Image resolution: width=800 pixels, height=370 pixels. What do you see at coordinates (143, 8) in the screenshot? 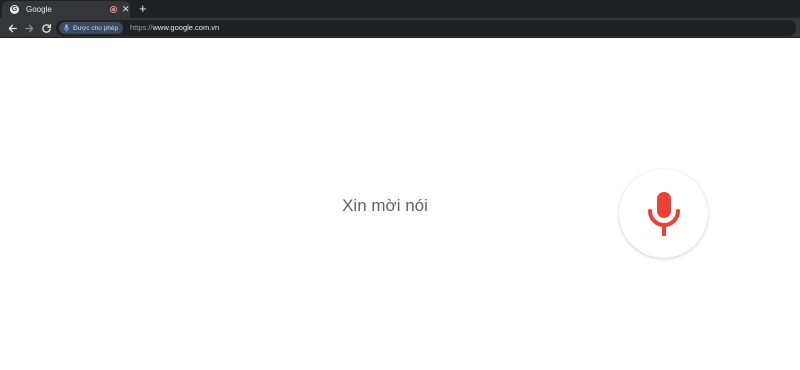
I see `new-tab-button: +` at bounding box center [143, 8].